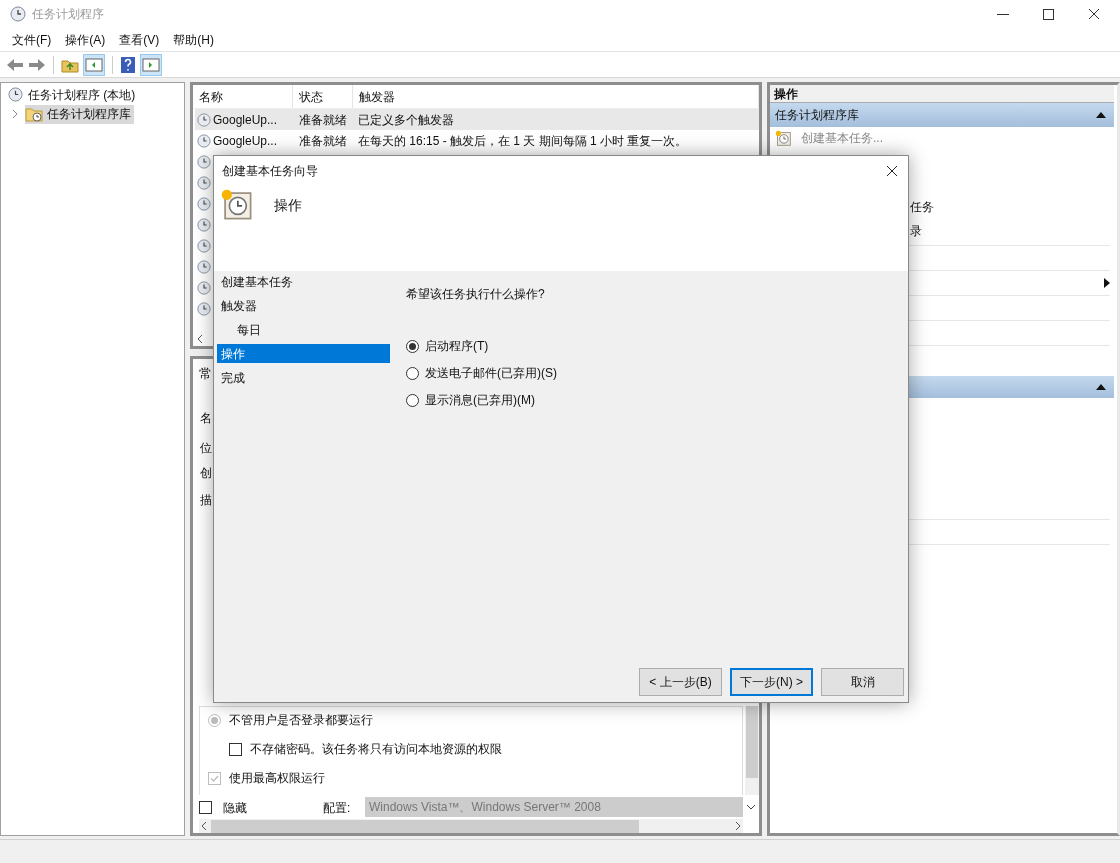 The image size is (1120, 863). Describe the element at coordinates (1012, 208) in the screenshot. I see `action-item: 任务` at that location.